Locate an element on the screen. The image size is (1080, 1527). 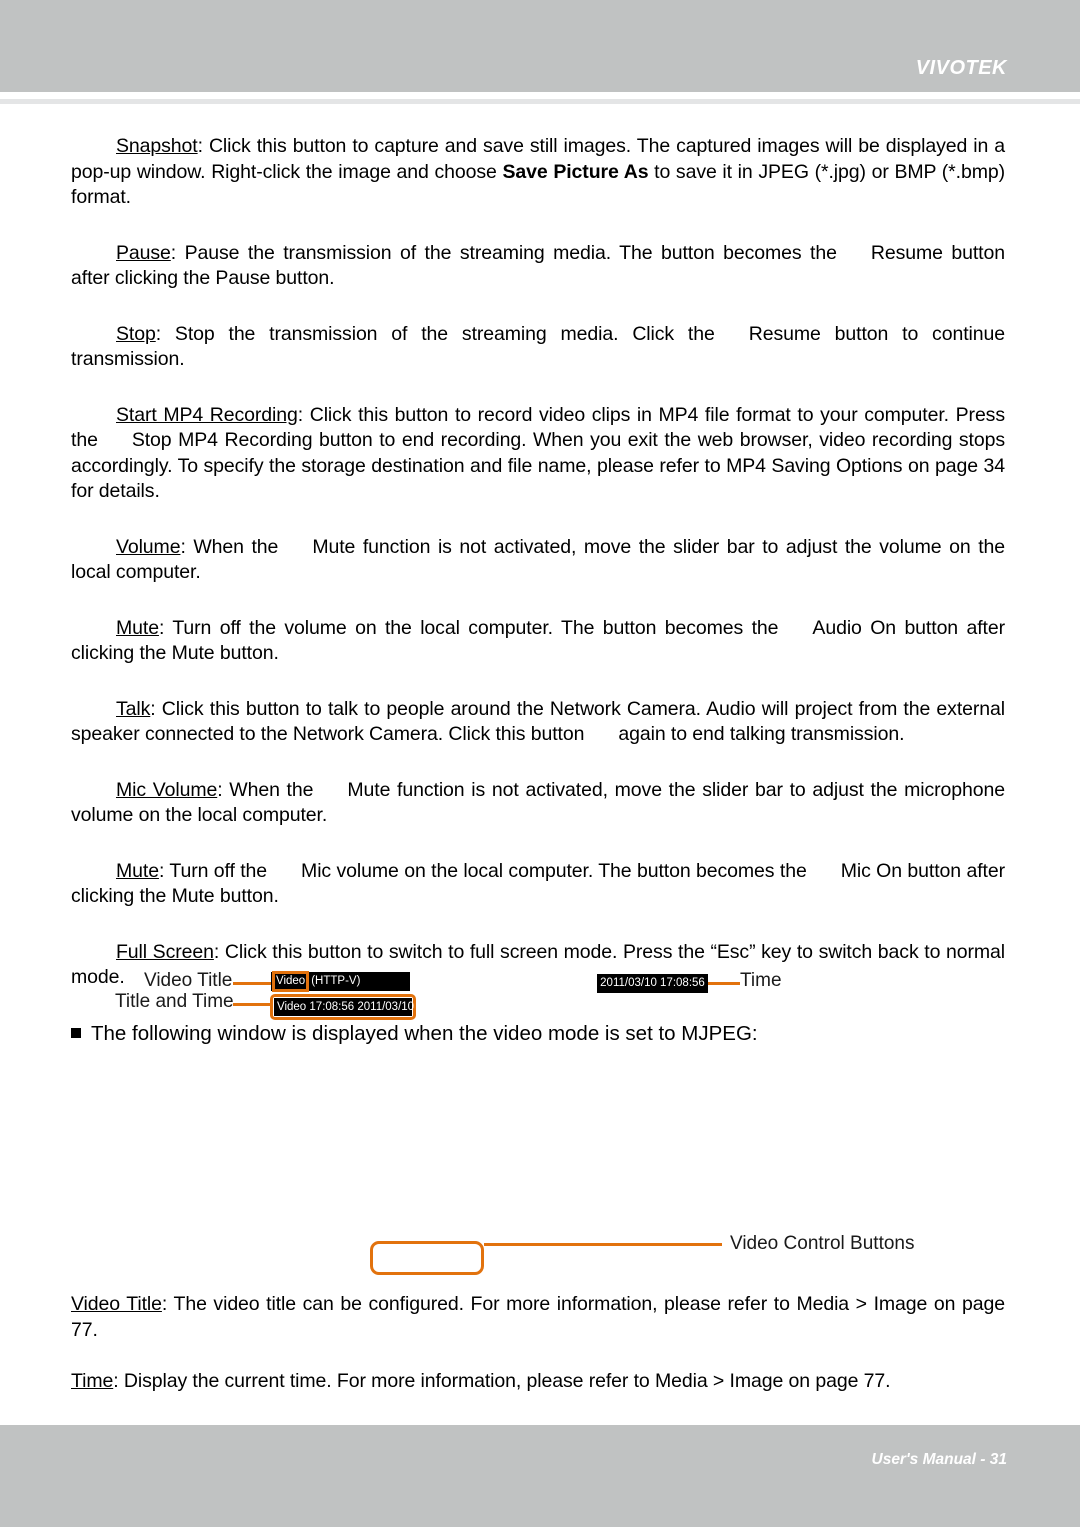
footer-page-label: User's Manual - 31 is located at coordinates (939, 1459).